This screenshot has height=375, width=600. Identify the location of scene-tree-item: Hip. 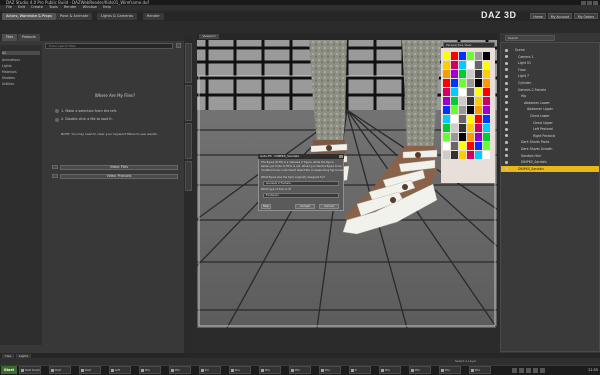
(550, 96).